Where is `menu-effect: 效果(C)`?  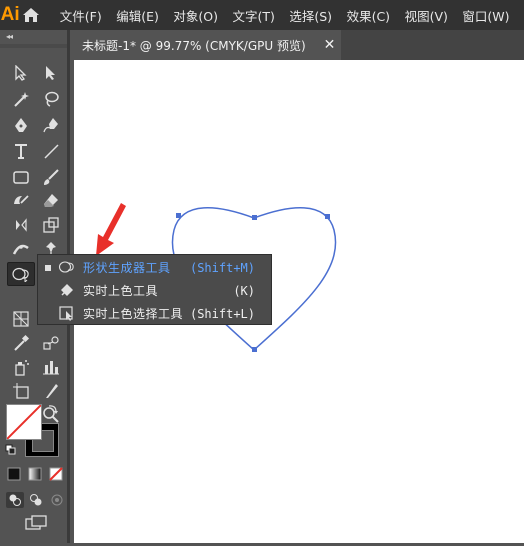
menu-effect: 效果(C) is located at coordinates (368, 15).